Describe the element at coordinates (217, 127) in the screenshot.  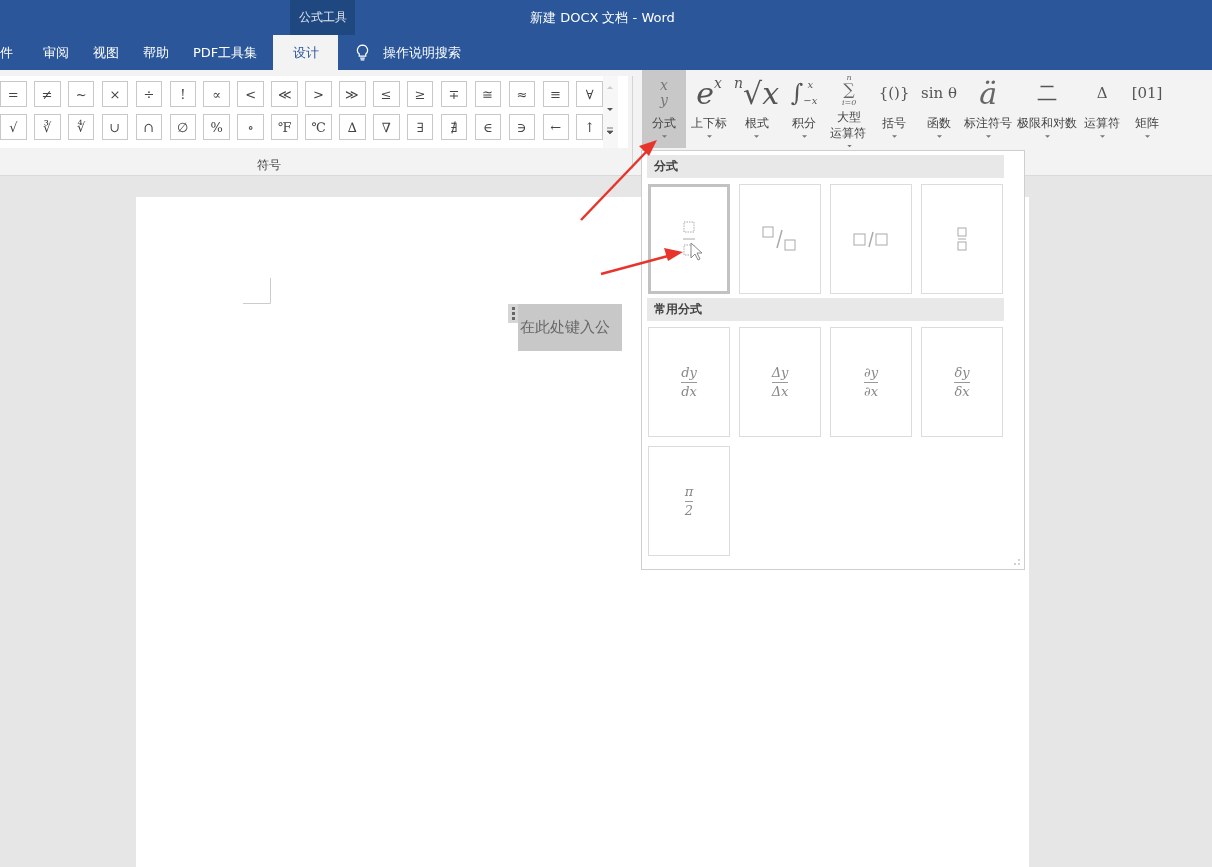
I see `symbol-button: %` at that location.